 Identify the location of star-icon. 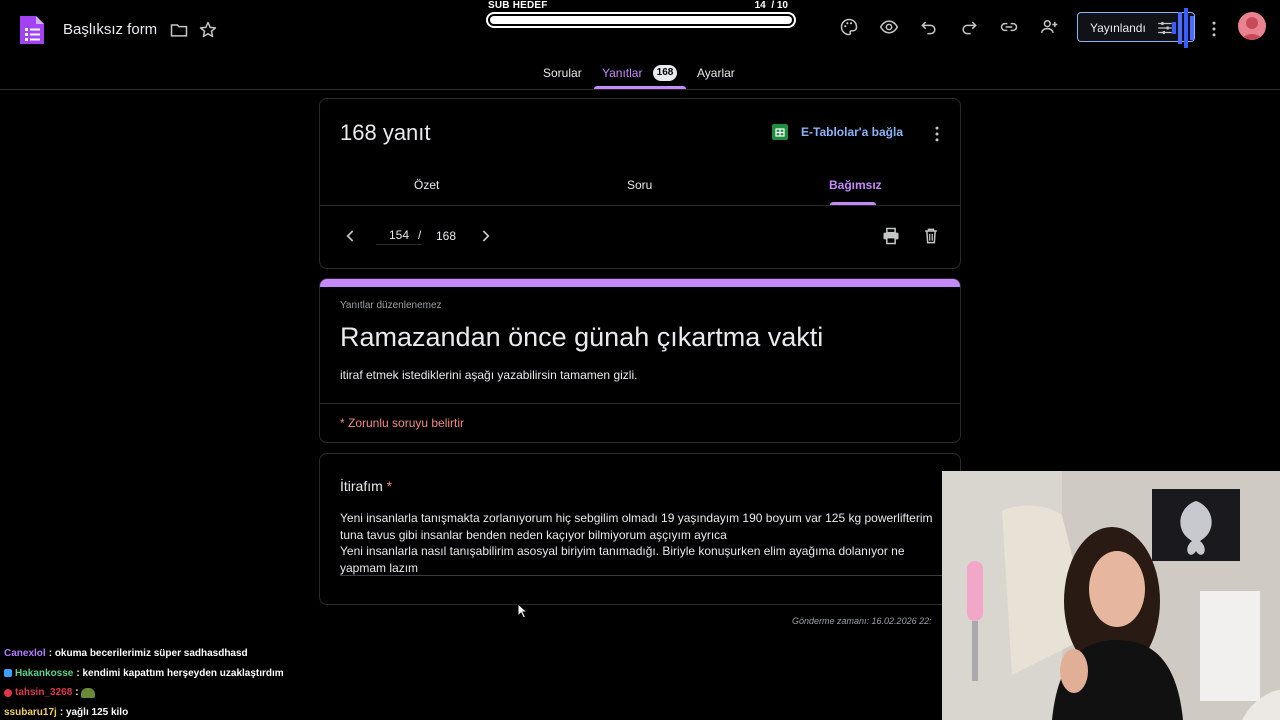
(208, 30).